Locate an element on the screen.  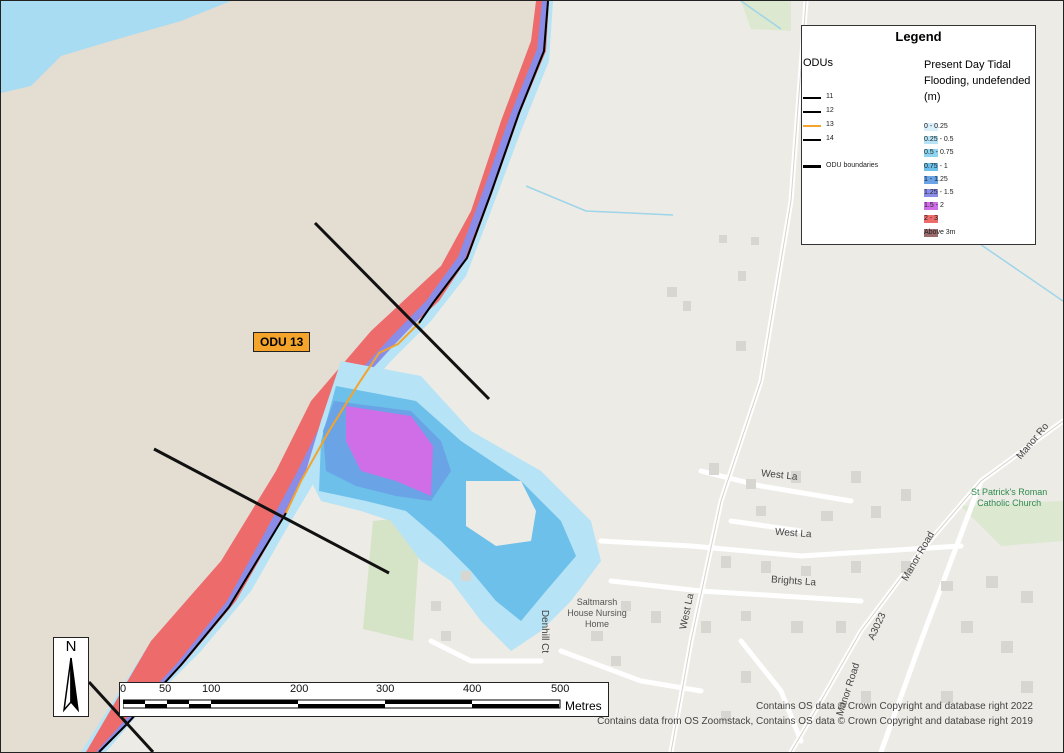
legend-odu-label: 14 is located at coordinates (830, 138).